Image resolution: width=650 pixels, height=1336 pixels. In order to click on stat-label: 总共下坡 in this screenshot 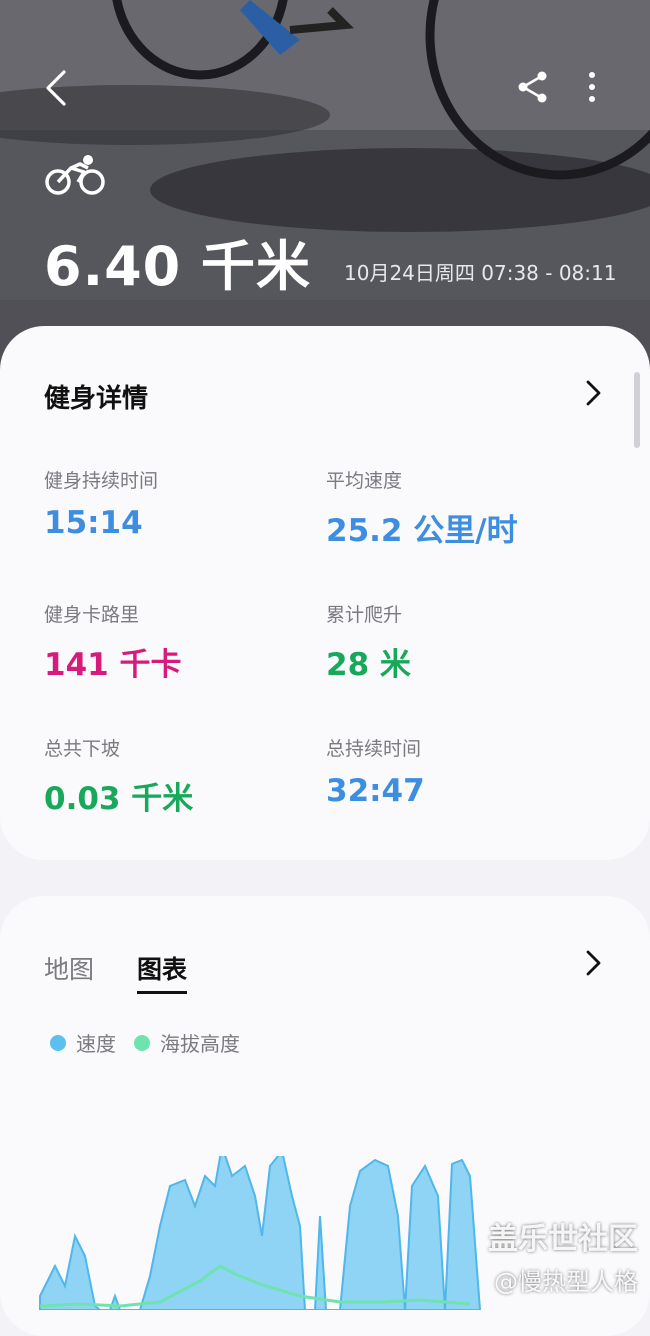, I will do `click(82, 749)`.